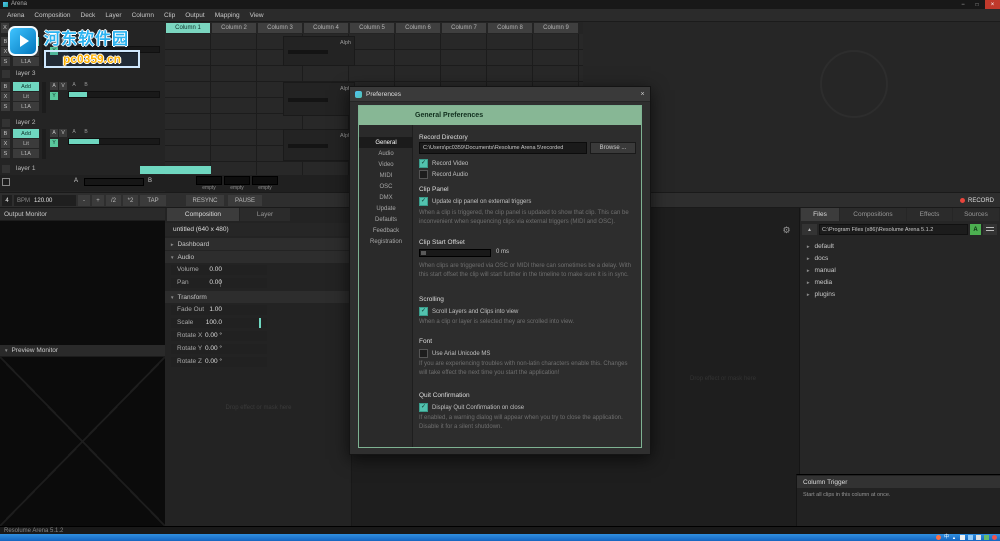 The image size is (1000, 541). Describe the element at coordinates (386, 142) in the screenshot. I see `nav-item-general: General` at that location.